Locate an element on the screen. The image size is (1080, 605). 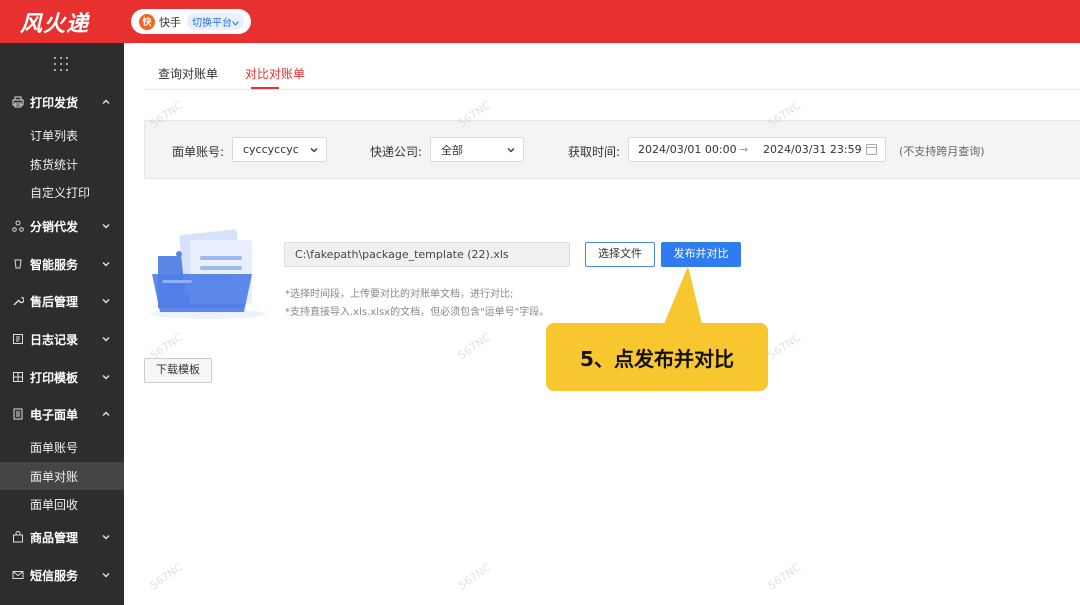
sidebar-group-label: 售后管理 is located at coordinates (54, 301).